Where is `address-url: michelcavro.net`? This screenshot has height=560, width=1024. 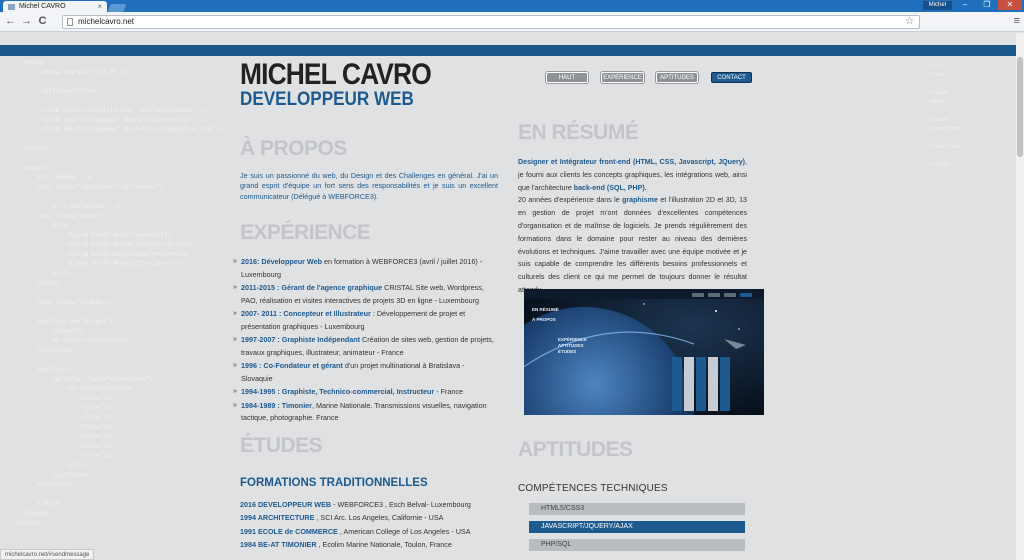
address-url: michelcavro.net is located at coordinates (106, 21).